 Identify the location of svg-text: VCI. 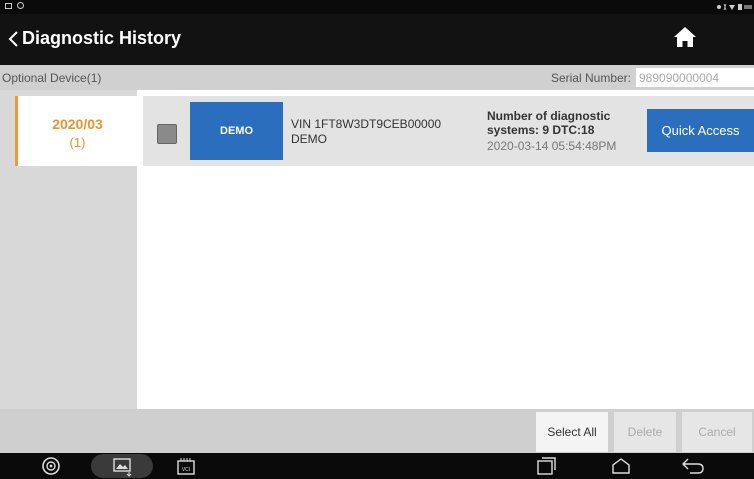
(186, 470).